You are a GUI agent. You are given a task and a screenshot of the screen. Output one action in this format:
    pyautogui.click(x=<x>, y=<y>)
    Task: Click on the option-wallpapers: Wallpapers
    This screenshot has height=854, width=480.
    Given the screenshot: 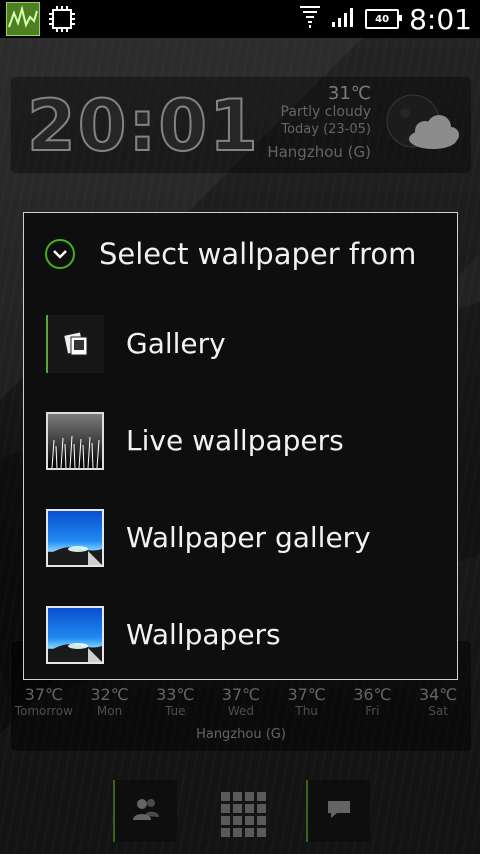 What is the action you would take?
    pyautogui.click(x=240, y=634)
    